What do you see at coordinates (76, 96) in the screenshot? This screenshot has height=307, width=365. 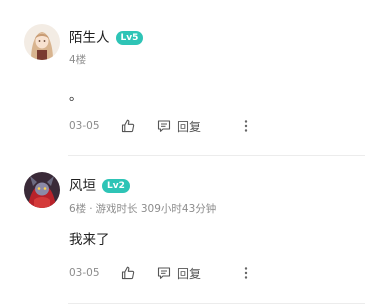 I see `comment-content: 。` at bounding box center [76, 96].